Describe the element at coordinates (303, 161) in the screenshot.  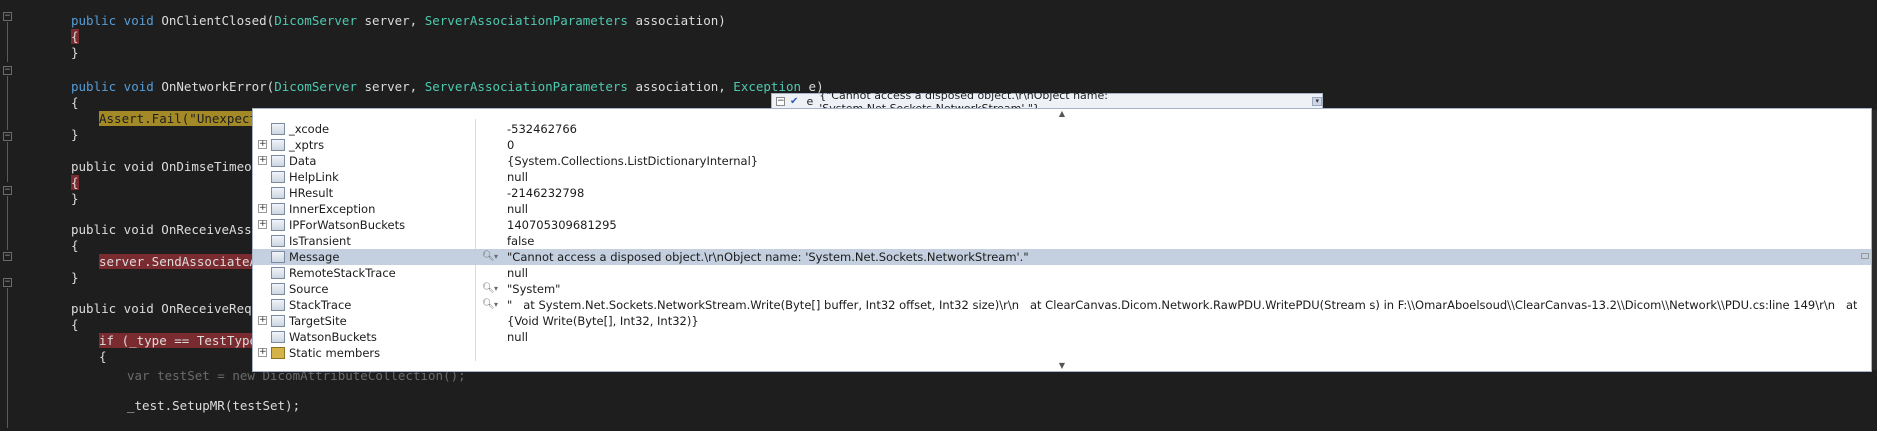
I see `member-name: Data` at that location.